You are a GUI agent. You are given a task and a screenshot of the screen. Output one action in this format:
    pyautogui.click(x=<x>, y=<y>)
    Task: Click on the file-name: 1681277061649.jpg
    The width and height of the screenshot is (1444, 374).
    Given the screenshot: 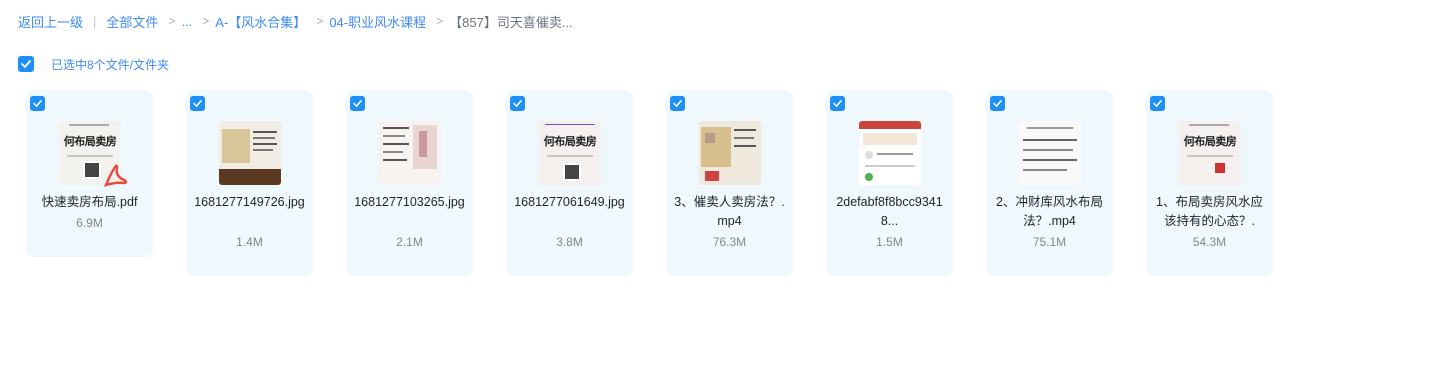 What is the action you would take?
    pyautogui.click(x=569, y=202)
    